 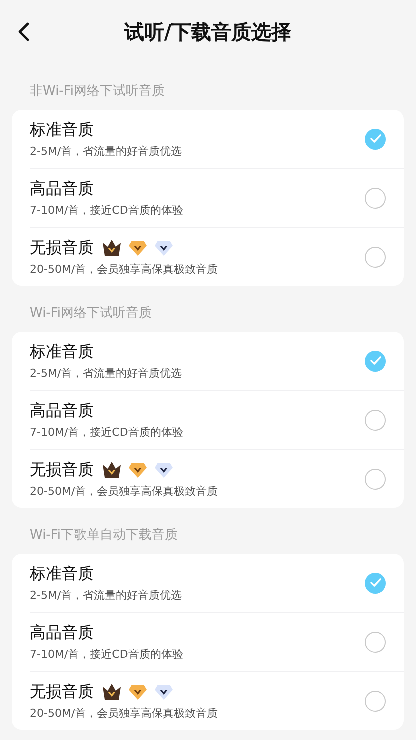 I want to click on section-label: Wi-Fi下歌单自动下载音质, so click(x=104, y=536).